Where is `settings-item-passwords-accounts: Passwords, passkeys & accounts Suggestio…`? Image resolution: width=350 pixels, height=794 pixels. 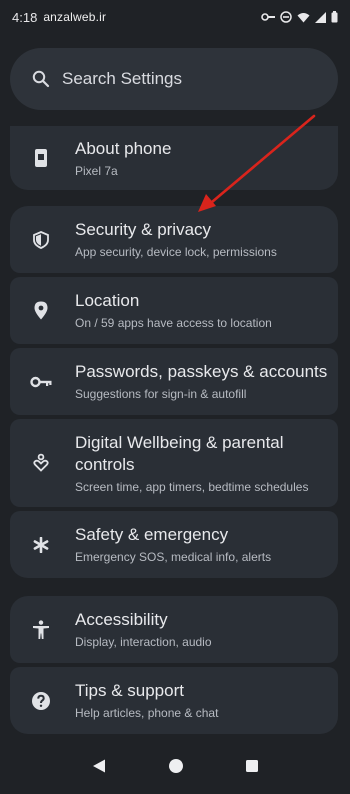 settings-item-passwords-accounts: Passwords, passkeys & accounts Suggestio… is located at coordinates (174, 381).